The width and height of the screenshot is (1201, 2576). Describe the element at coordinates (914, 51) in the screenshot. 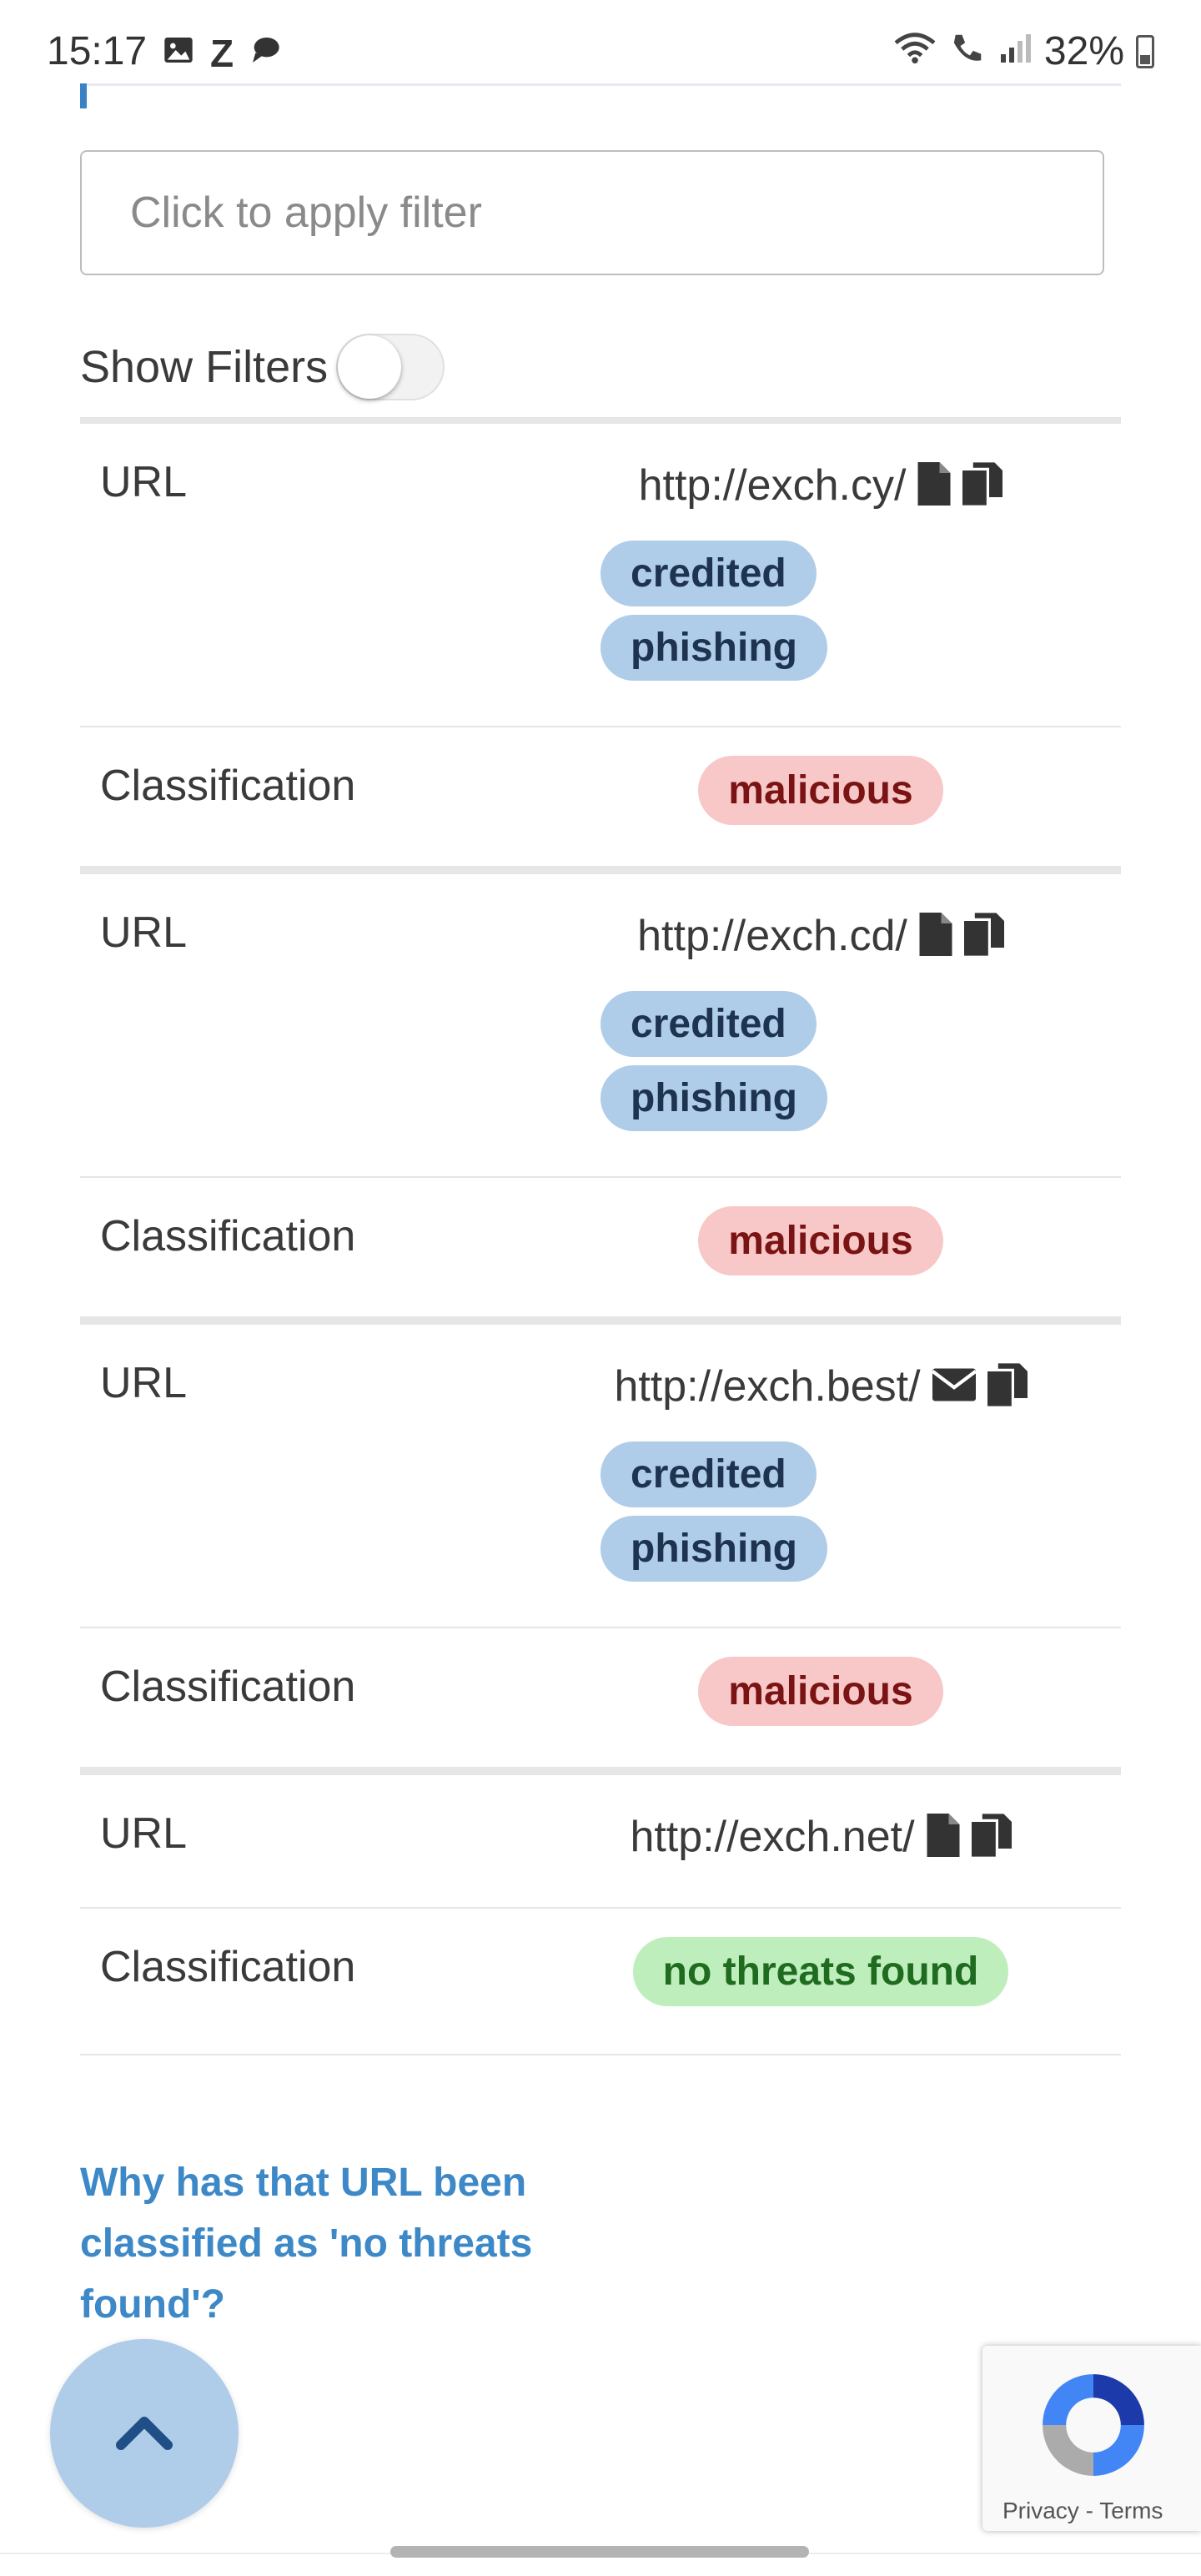

I see `wifi-icon` at that location.